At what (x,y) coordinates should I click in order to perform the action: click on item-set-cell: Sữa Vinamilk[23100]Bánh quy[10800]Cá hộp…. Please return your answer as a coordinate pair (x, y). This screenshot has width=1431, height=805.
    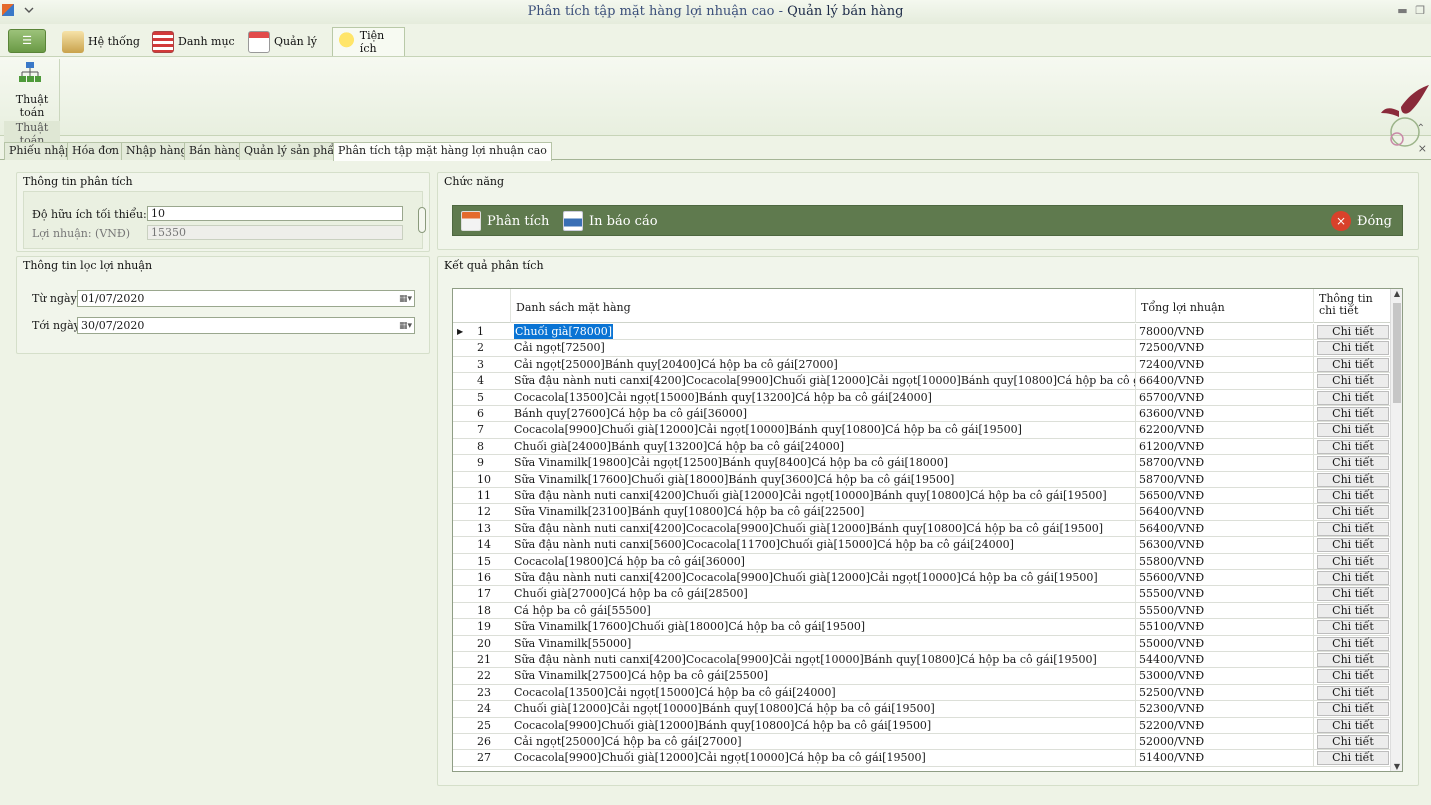
    Looking at the image, I should click on (823, 512).